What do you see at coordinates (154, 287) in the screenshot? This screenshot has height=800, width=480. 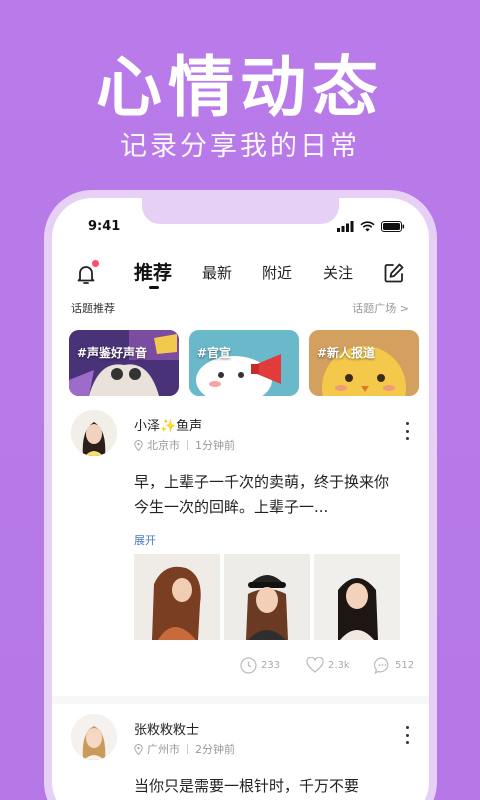 I see `active-tab-indicator` at bounding box center [154, 287].